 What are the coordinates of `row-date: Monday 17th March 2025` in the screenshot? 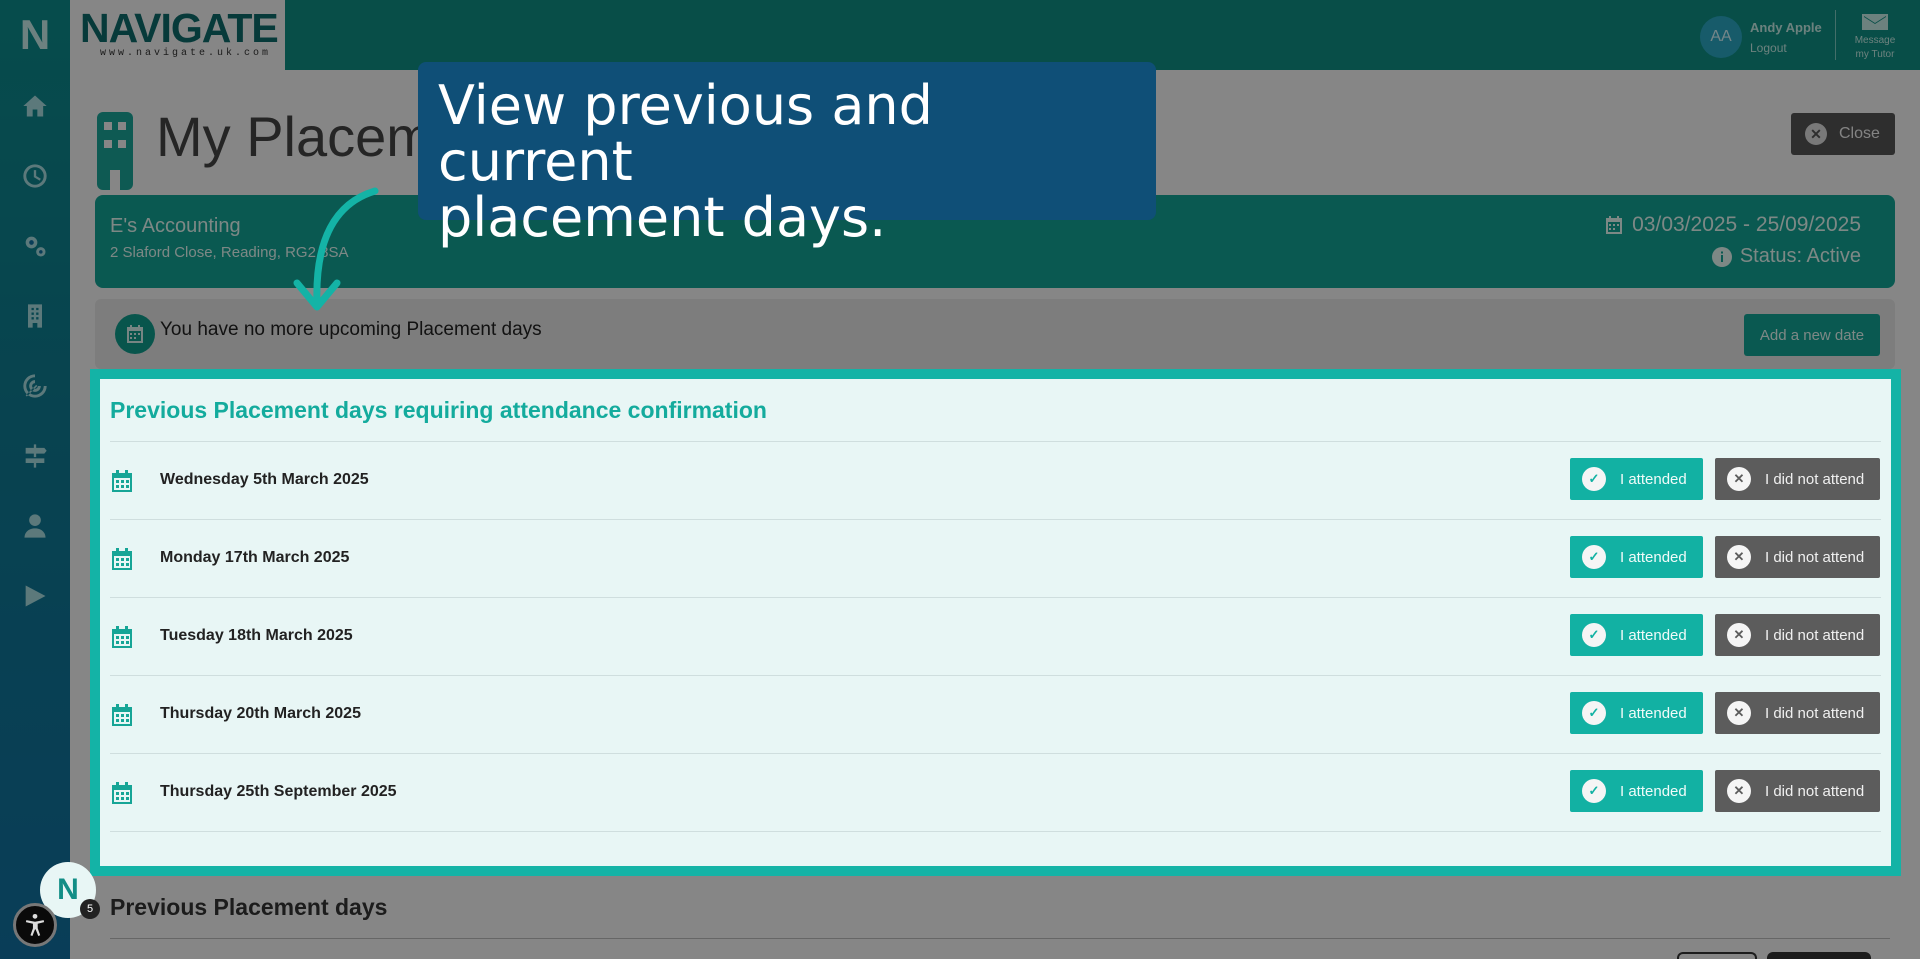 It's located at (255, 557).